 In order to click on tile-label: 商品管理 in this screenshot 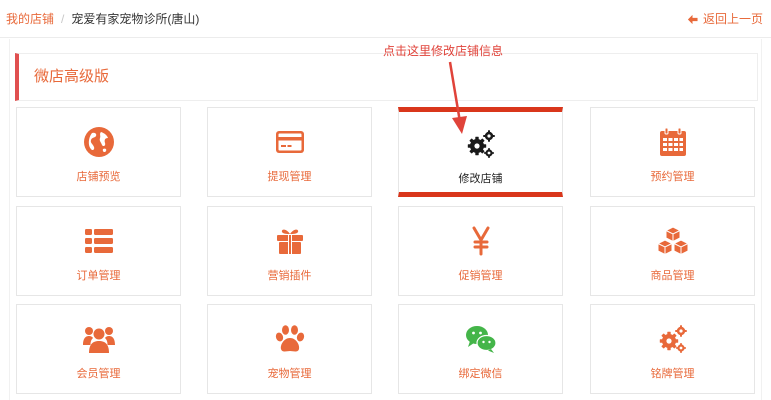, I will do `click(672, 276)`.